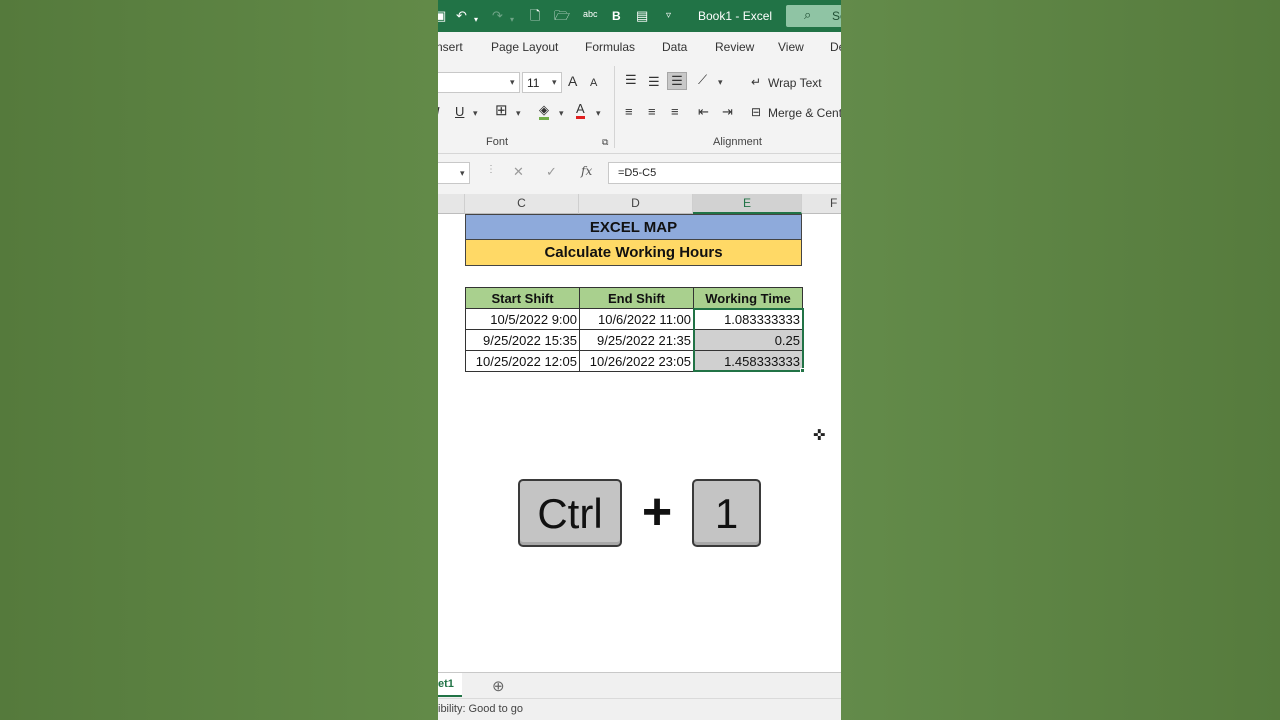 The image size is (1280, 720). What do you see at coordinates (512, 82) in the screenshot?
I see `font-name-dropdown-icon: ▾` at bounding box center [512, 82].